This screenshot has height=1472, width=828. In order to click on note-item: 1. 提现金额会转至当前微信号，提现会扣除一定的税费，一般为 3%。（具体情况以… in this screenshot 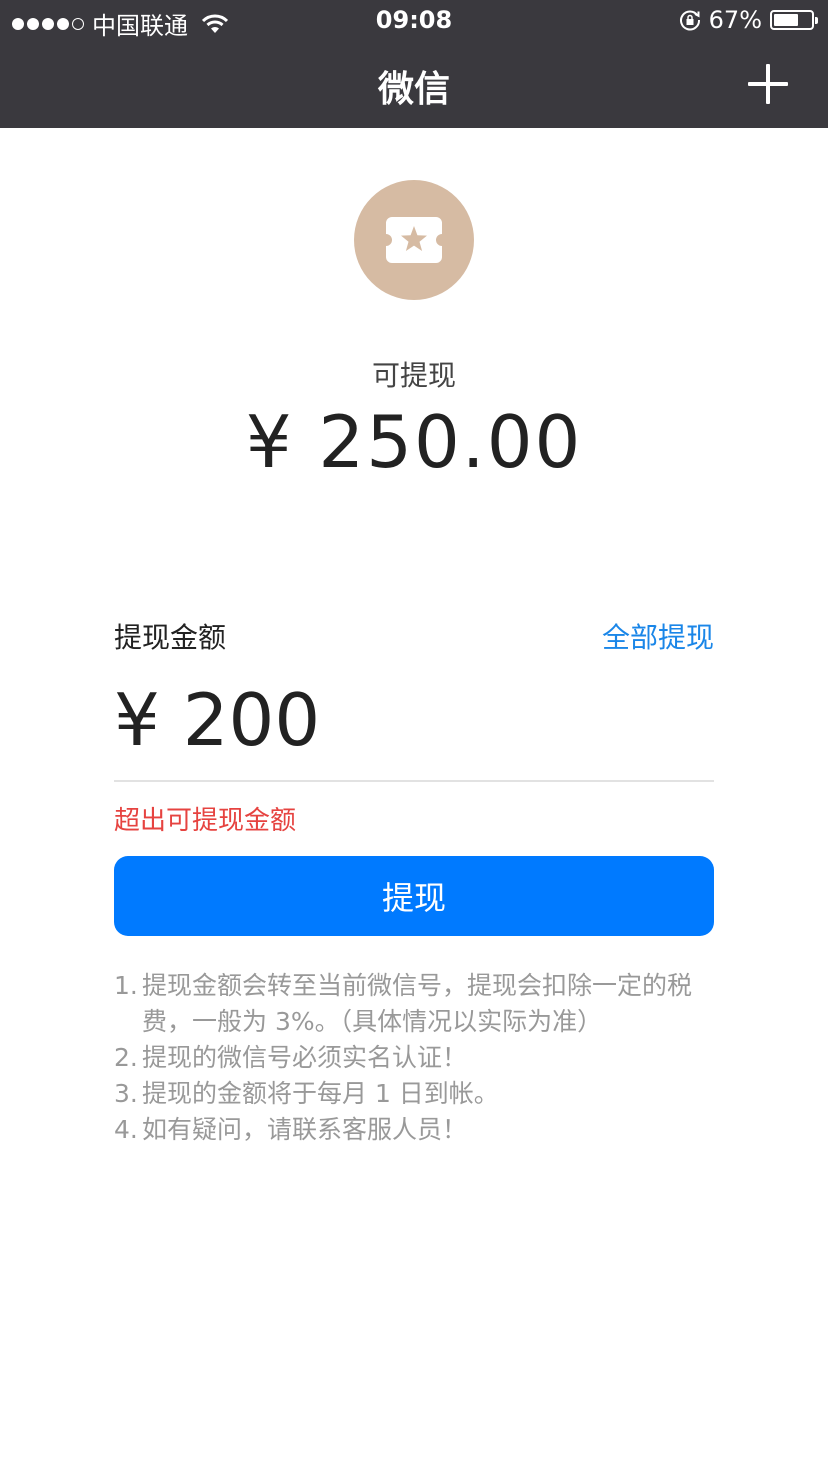, I will do `click(414, 1004)`.